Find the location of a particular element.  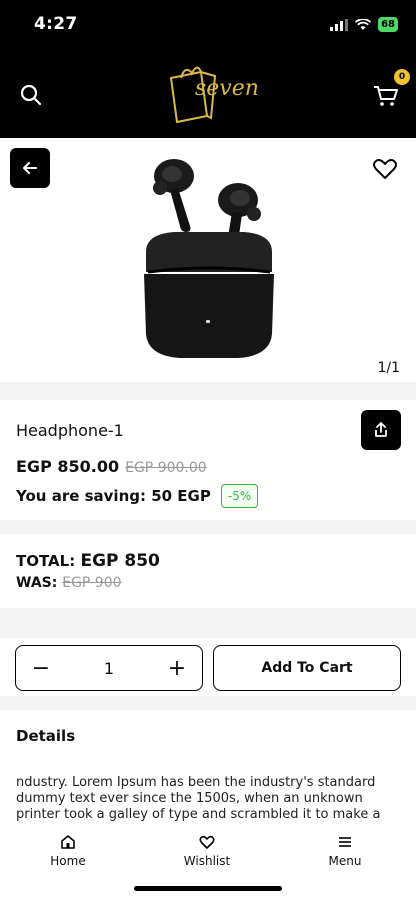

battery-indicator: 68 is located at coordinates (388, 24).